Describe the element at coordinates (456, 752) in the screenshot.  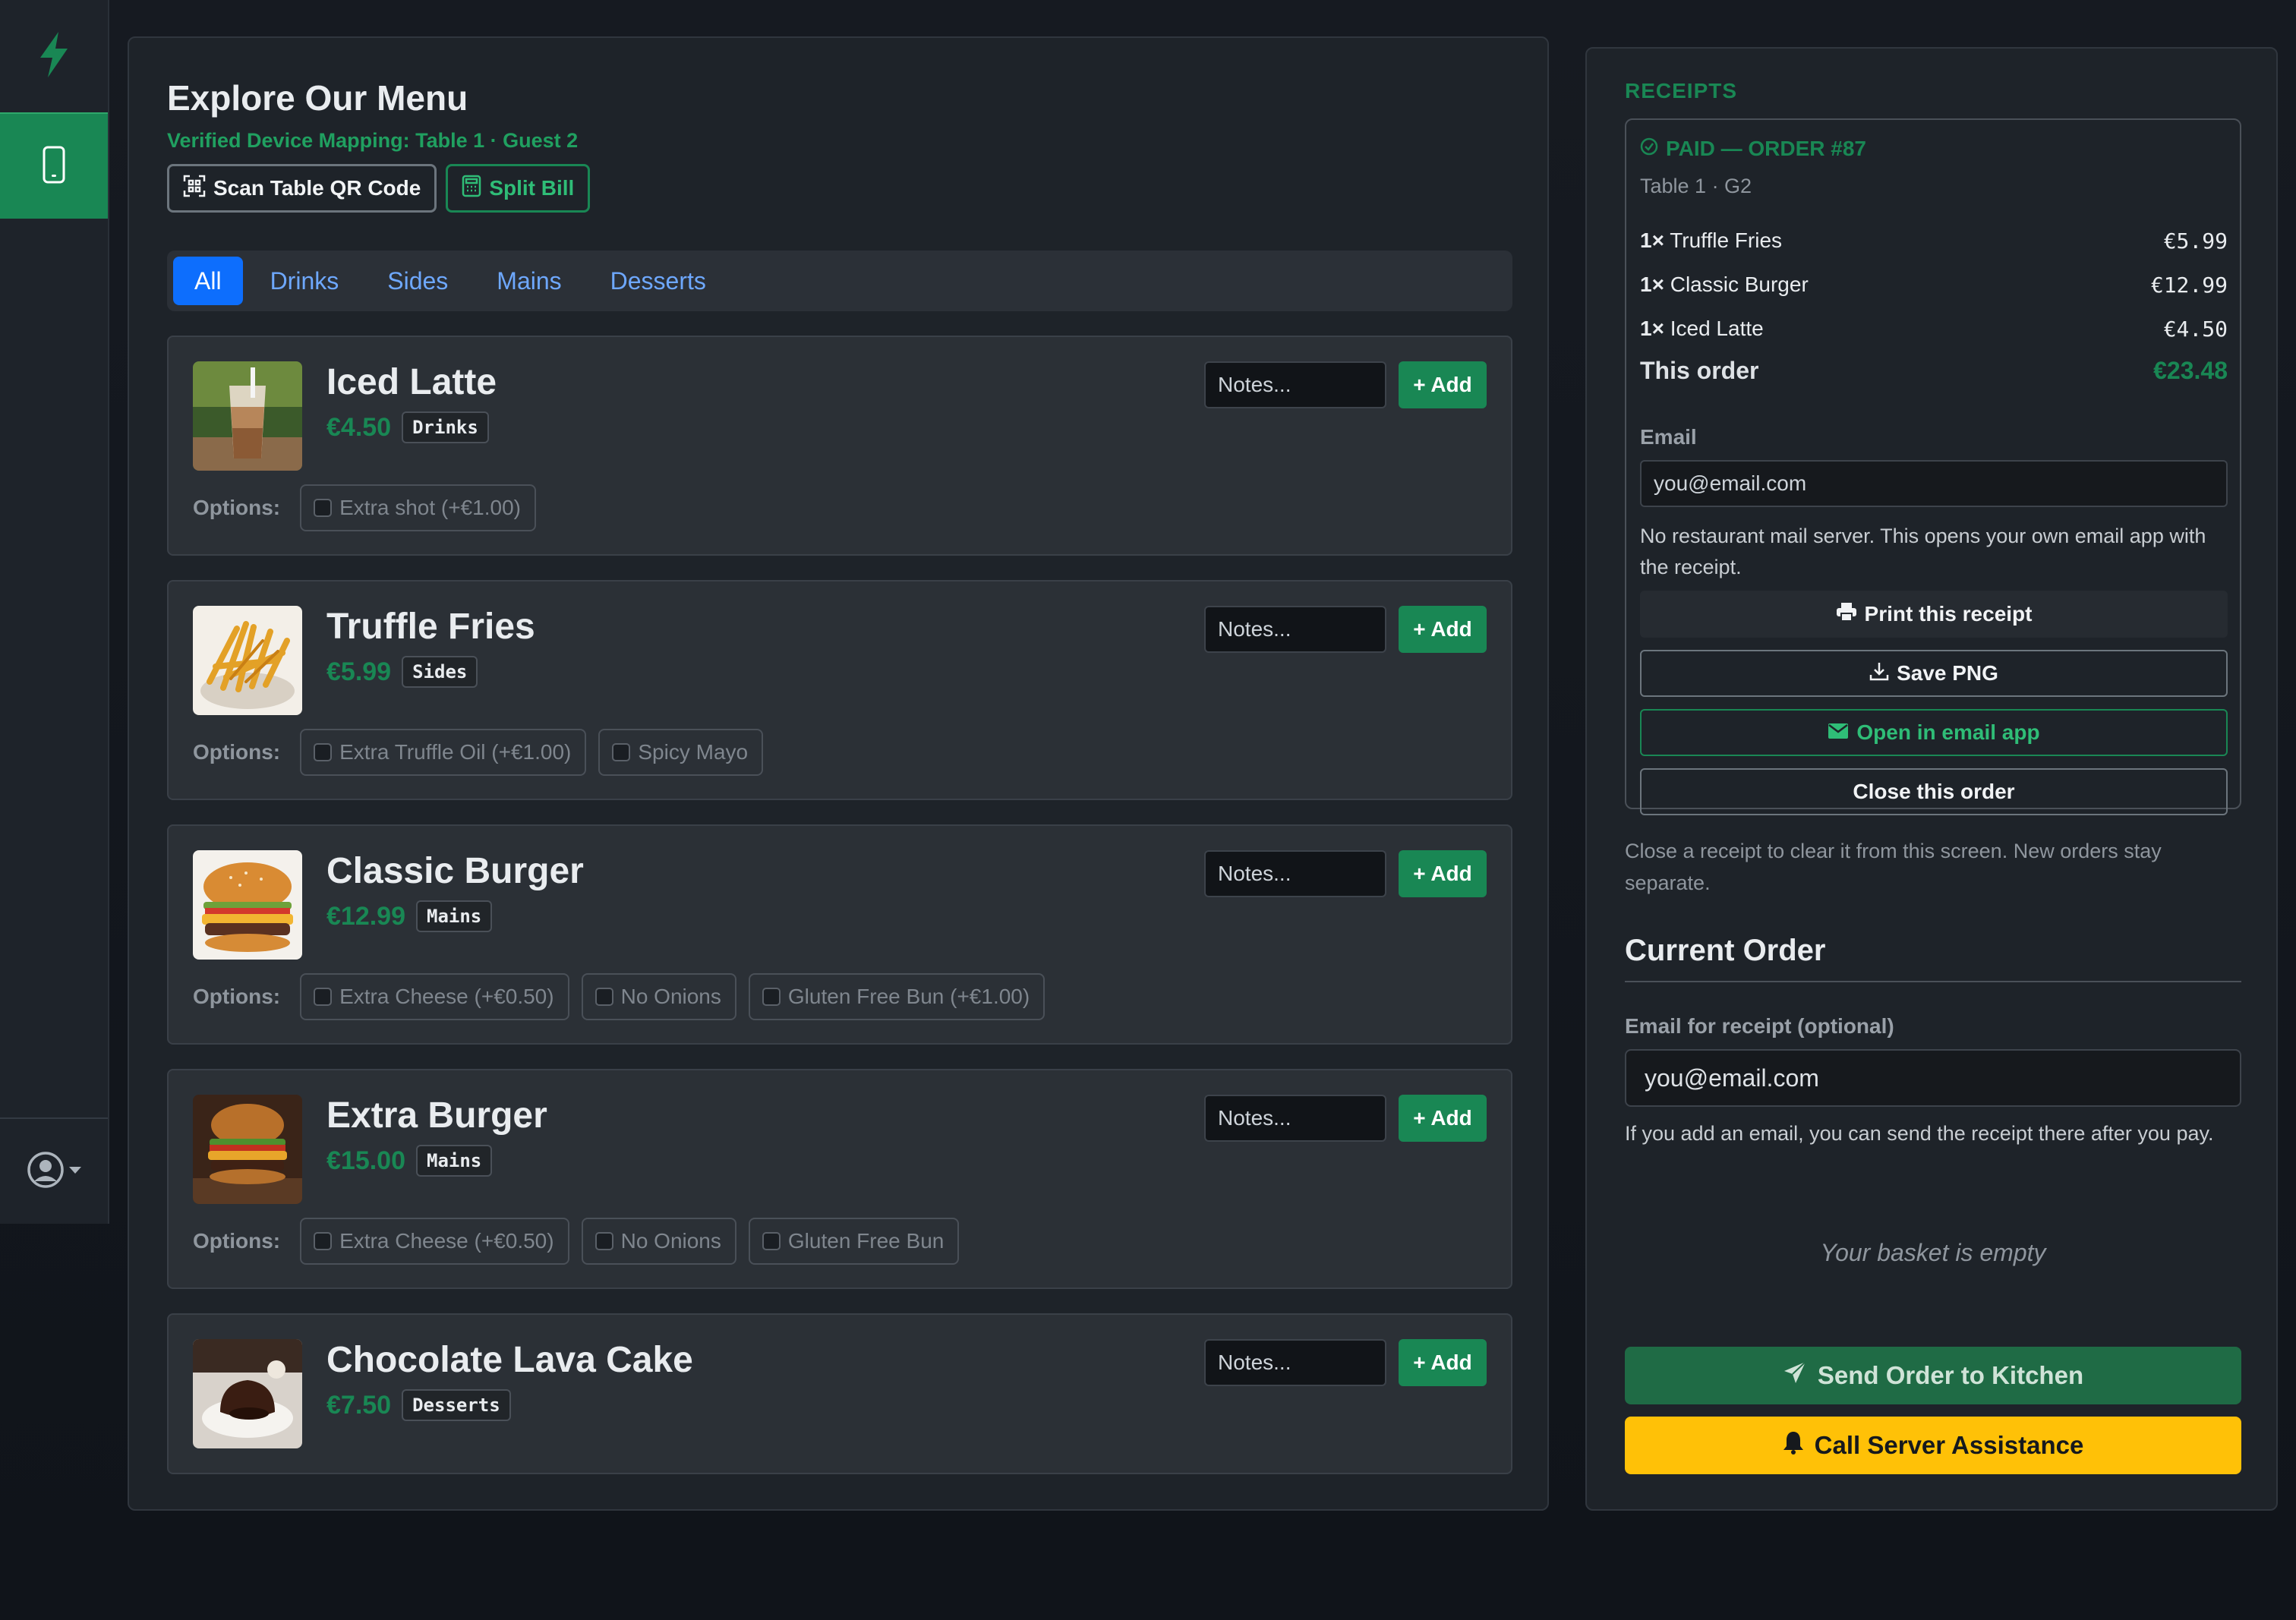
I see `option-label: Extra Truffle Oil (+€1.00)` at that location.